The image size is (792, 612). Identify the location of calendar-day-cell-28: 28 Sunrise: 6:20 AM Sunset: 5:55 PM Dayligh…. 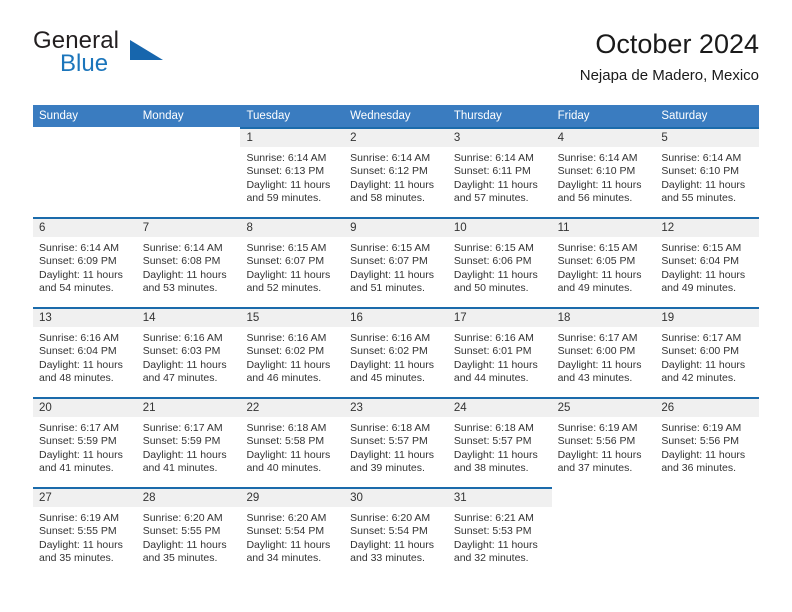
(188, 532).